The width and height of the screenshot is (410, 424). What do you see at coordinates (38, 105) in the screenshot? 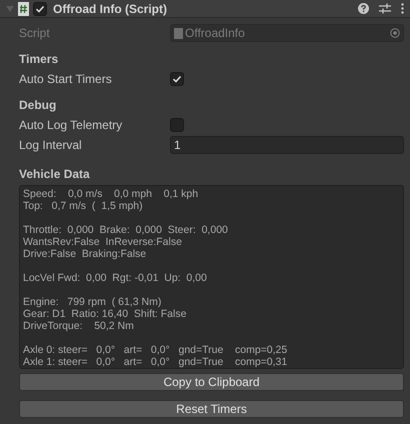
I see `section-header: Debug` at bounding box center [38, 105].